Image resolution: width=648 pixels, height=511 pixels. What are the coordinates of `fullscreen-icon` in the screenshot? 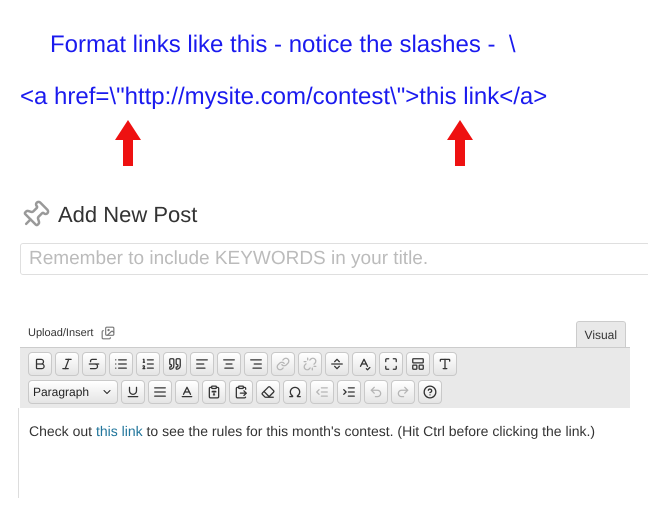 It's located at (391, 364).